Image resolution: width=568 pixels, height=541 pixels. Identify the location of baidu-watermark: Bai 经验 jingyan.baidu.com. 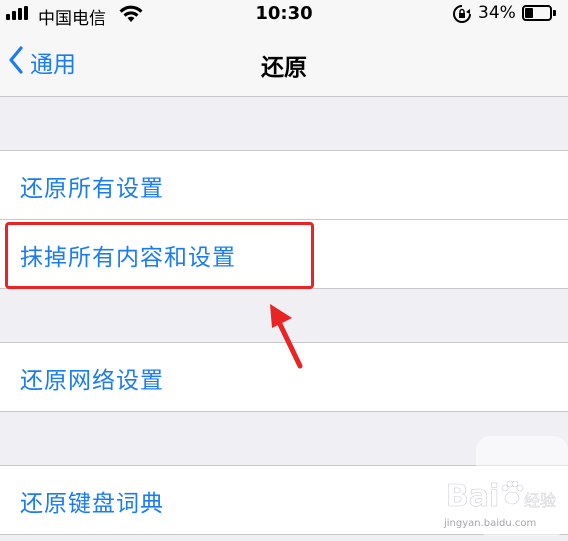
(504, 486).